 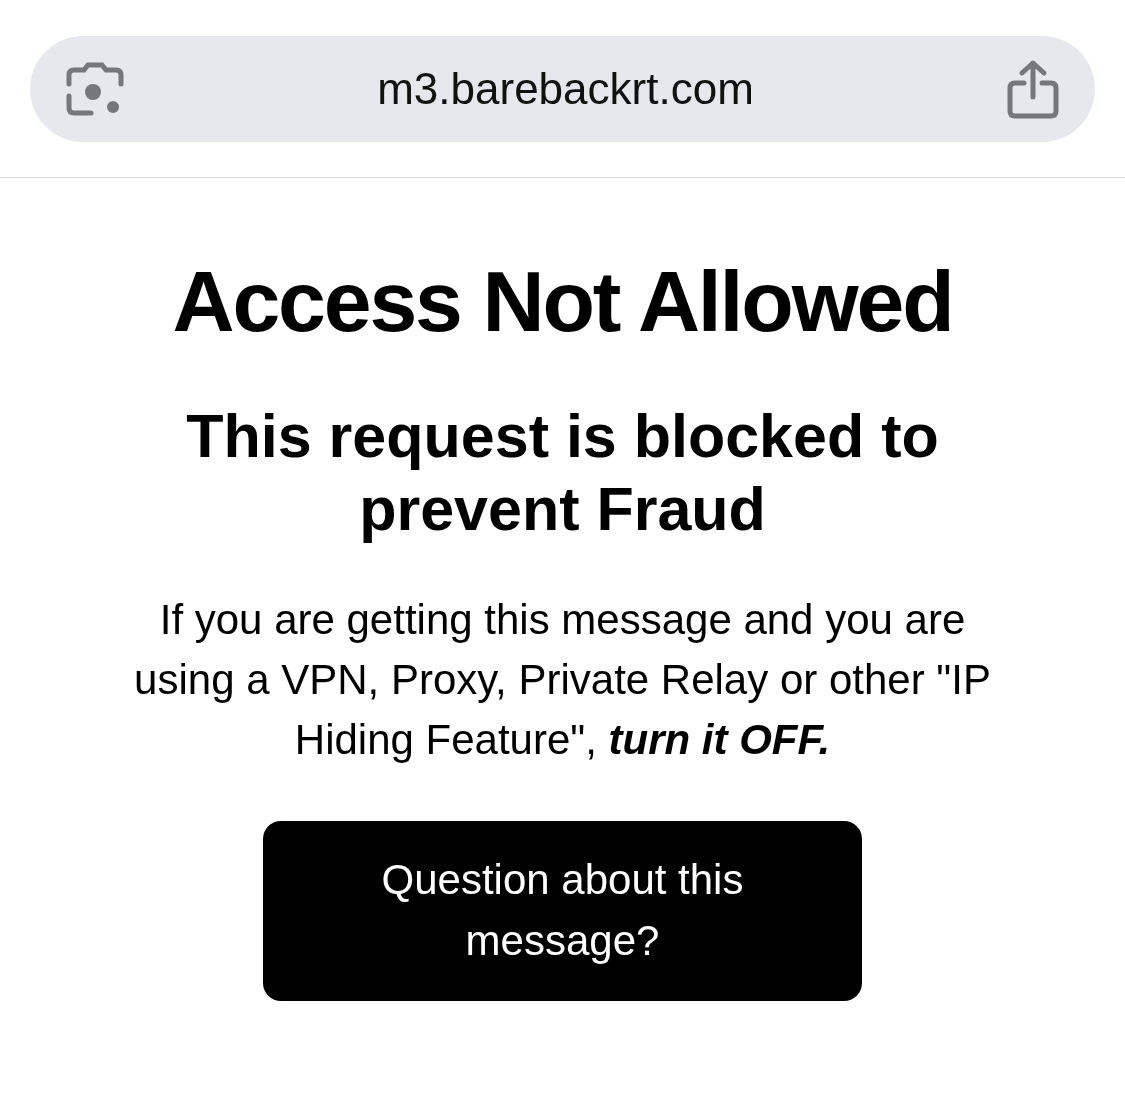 I want to click on url-text: m3.barebackrt.com, so click(x=565, y=88).